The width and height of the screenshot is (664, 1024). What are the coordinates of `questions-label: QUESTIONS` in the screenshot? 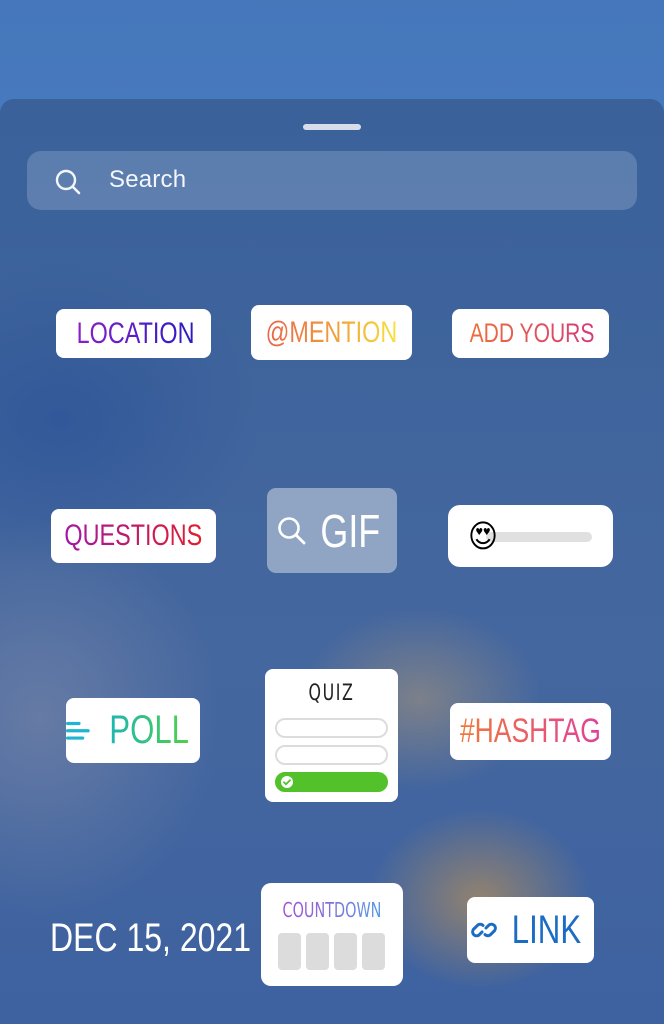 It's located at (133, 535).